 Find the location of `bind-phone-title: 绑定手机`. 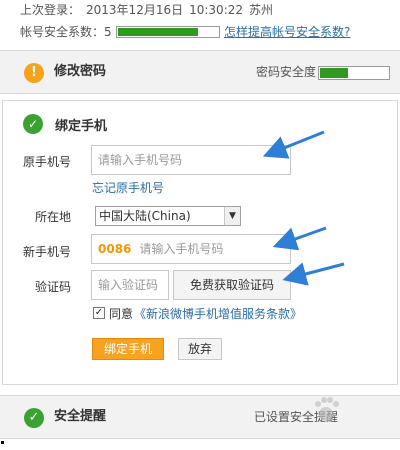

bind-phone-title: 绑定手机 is located at coordinates (81, 126).